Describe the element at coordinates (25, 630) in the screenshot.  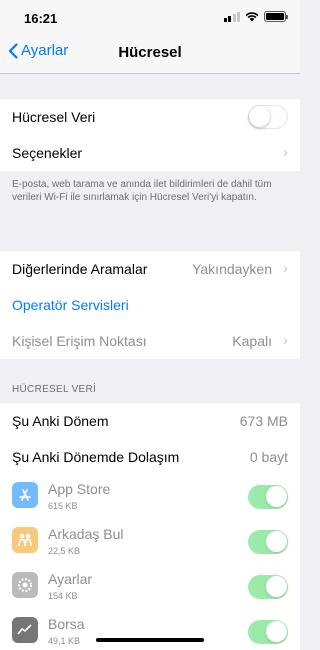
I see `stocks-icon` at that location.